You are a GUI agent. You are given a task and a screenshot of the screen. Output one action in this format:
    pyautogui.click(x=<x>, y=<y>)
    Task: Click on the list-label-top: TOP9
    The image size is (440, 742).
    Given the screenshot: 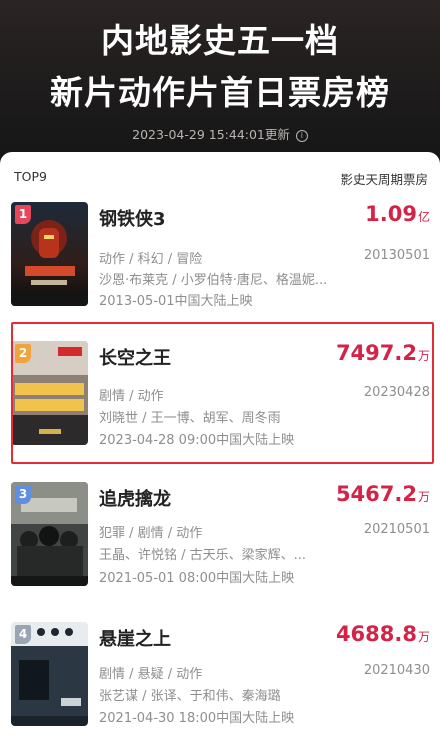 What is the action you would take?
    pyautogui.click(x=30, y=176)
    